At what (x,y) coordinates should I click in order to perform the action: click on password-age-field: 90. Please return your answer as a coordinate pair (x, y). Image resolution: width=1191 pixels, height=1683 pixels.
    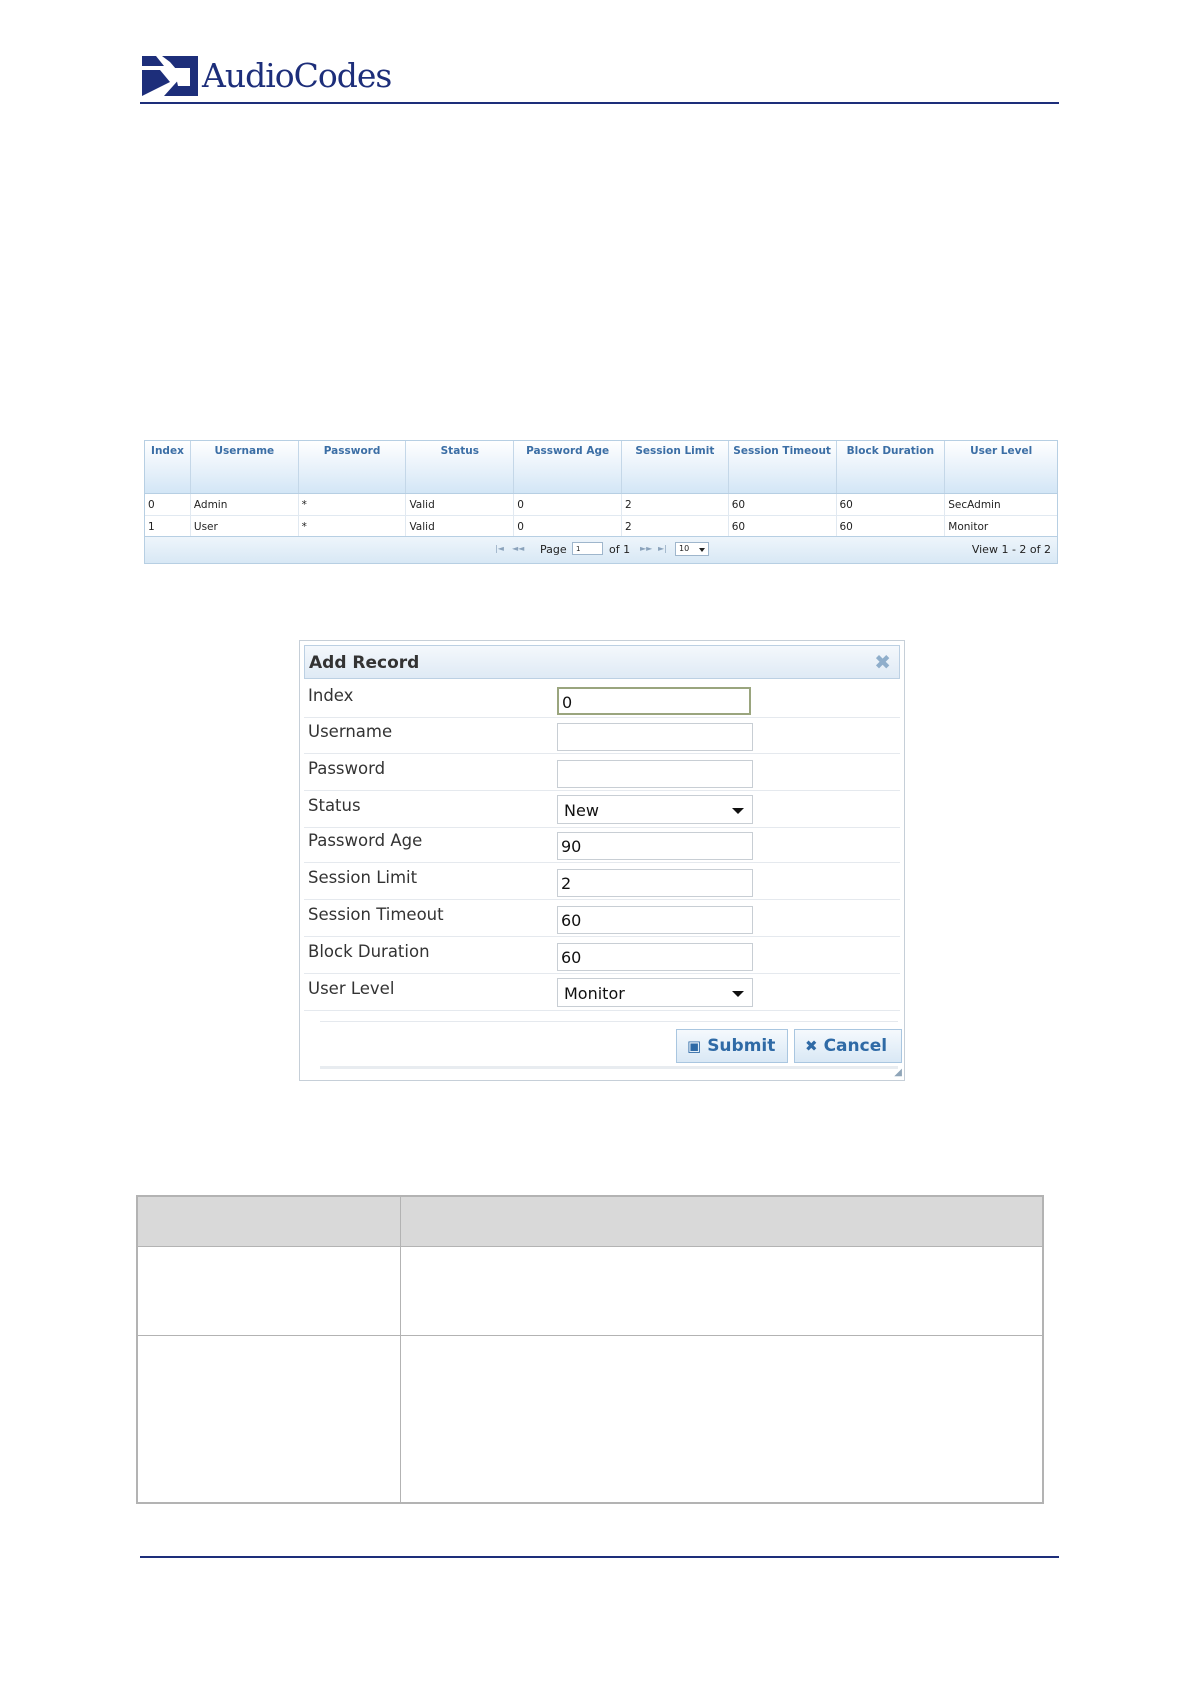
    Looking at the image, I should click on (655, 846).